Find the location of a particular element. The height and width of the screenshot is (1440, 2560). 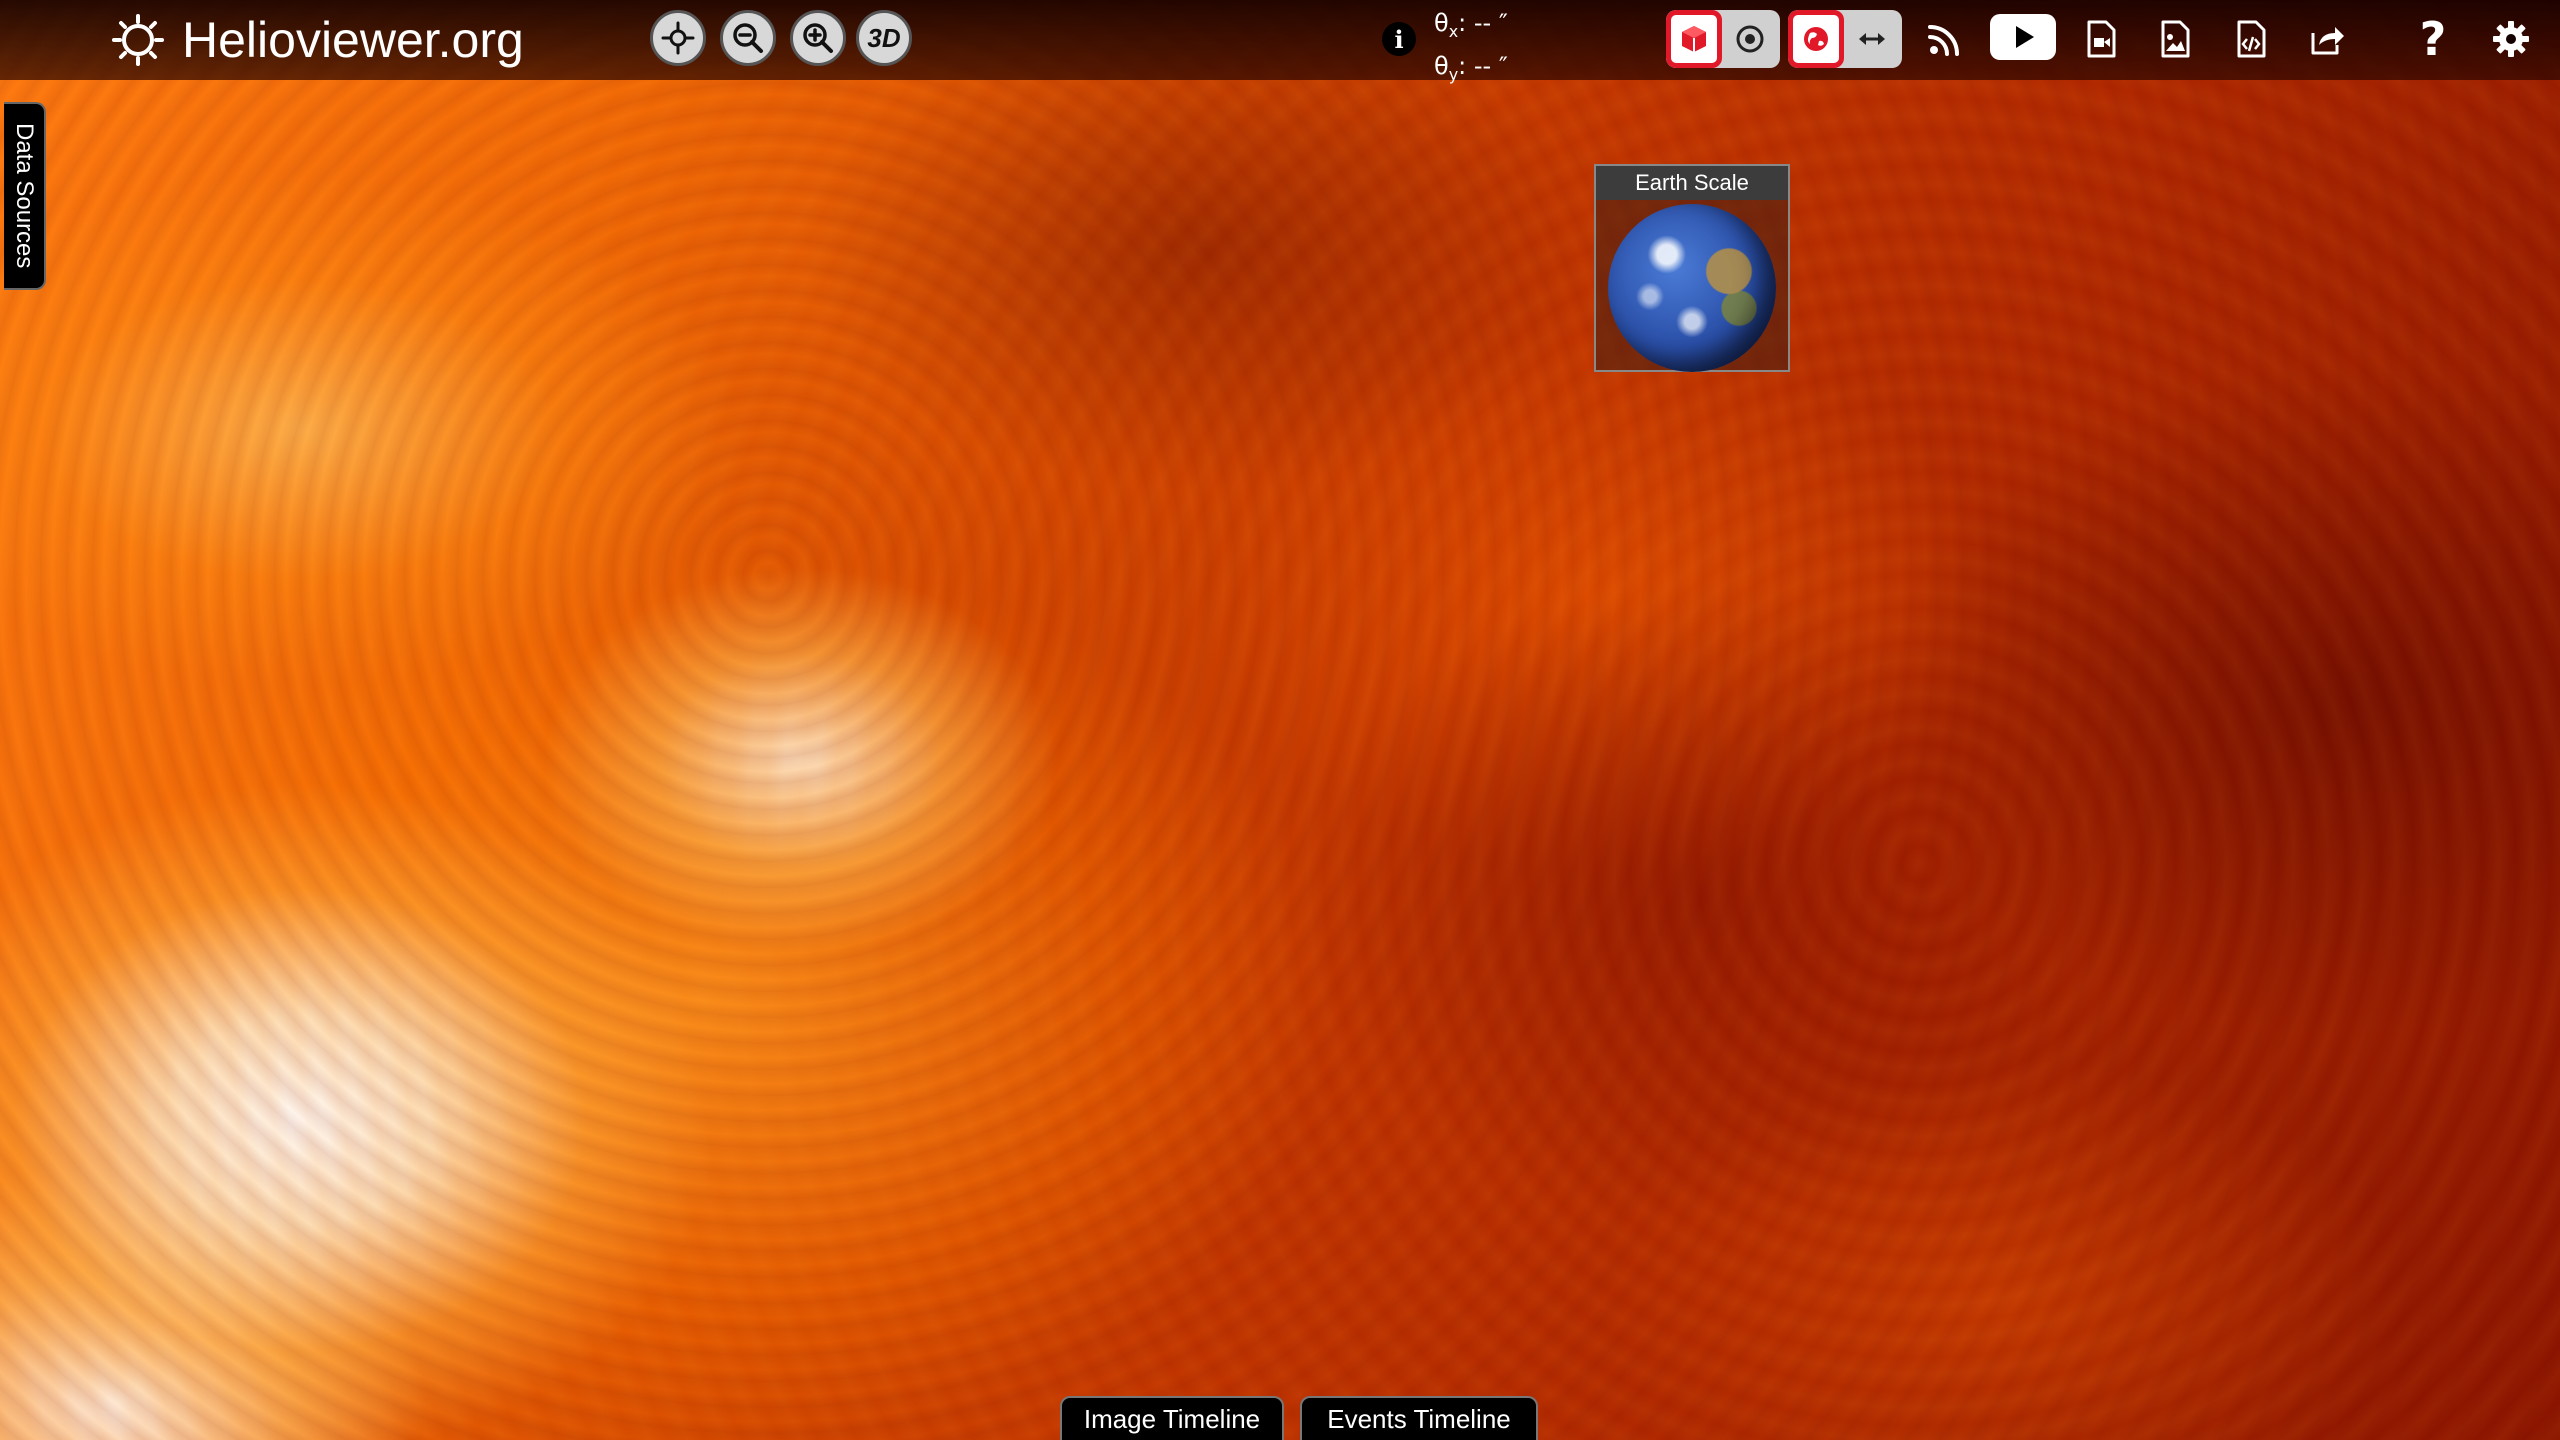

cube-icon is located at coordinates (1694, 39).